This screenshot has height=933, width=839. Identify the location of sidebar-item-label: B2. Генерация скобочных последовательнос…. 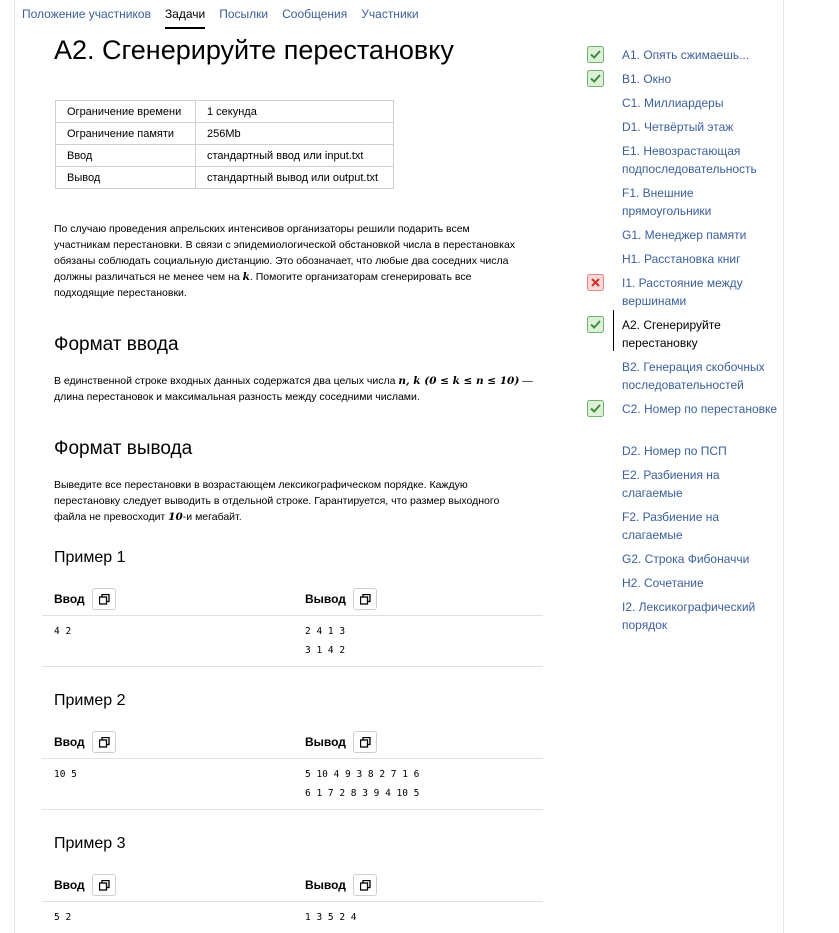
(693, 376).